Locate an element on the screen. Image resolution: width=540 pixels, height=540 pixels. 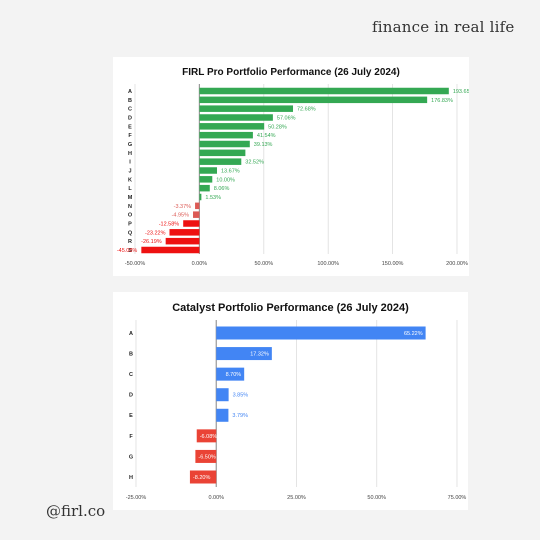
bar-K is located at coordinates (206, 179).